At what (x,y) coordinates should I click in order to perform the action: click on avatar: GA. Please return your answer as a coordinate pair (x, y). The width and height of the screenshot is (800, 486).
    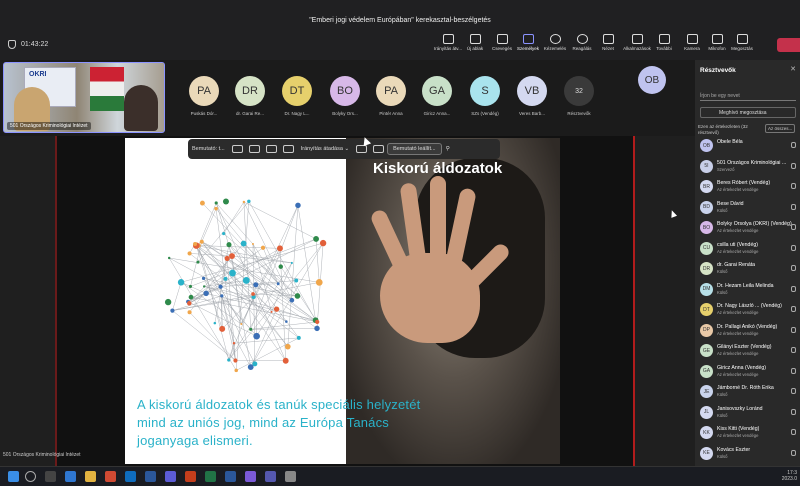
    Looking at the image, I should click on (437, 91).